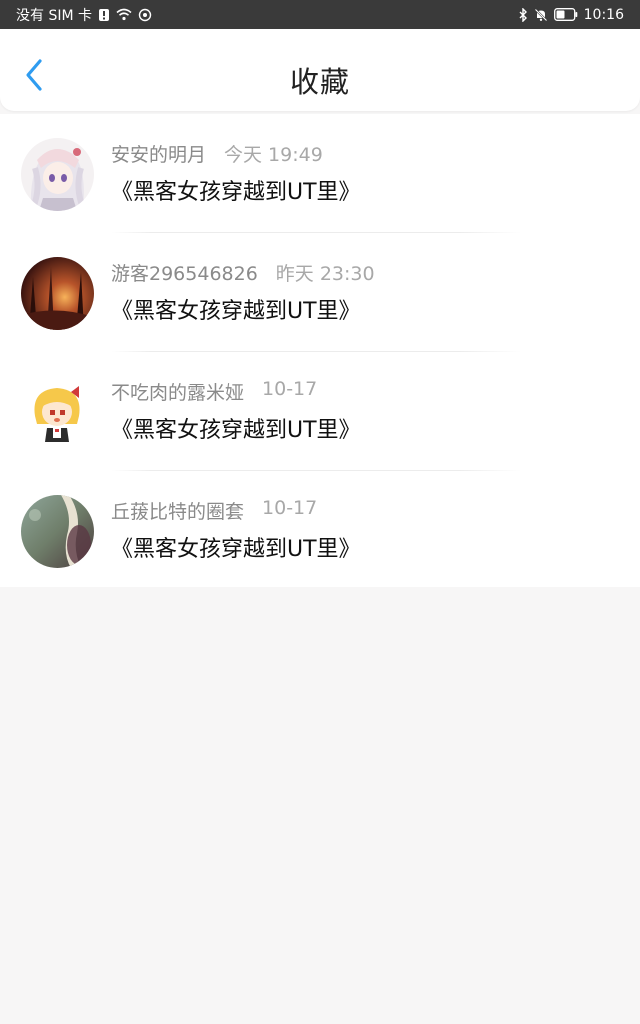 Image resolution: width=640 pixels, height=1024 pixels. Describe the element at coordinates (325, 274) in the screenshot. I see `timestamp: 昨天 23:30` at that location.